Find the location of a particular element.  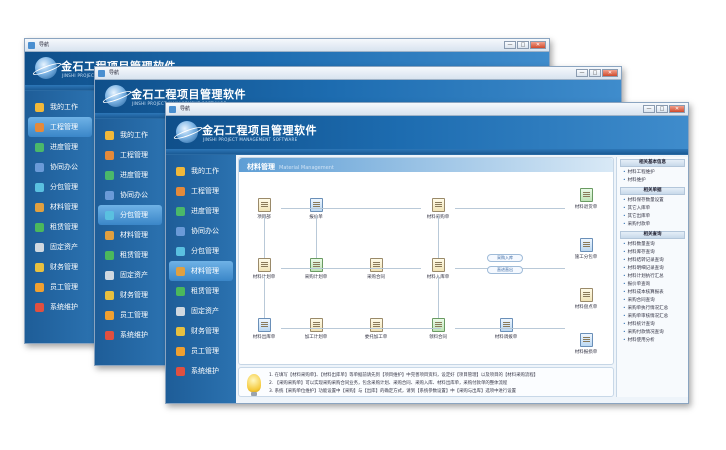

related-link: 采购单审核情况汇总 is located at coordinates (652, 317).